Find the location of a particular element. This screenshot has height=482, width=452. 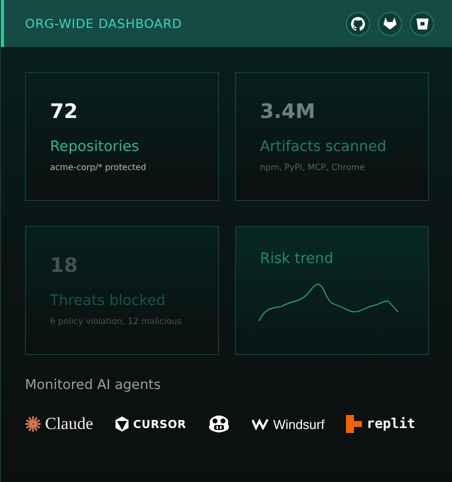

stat-label: Repositories is located at coordinates (95, 147).